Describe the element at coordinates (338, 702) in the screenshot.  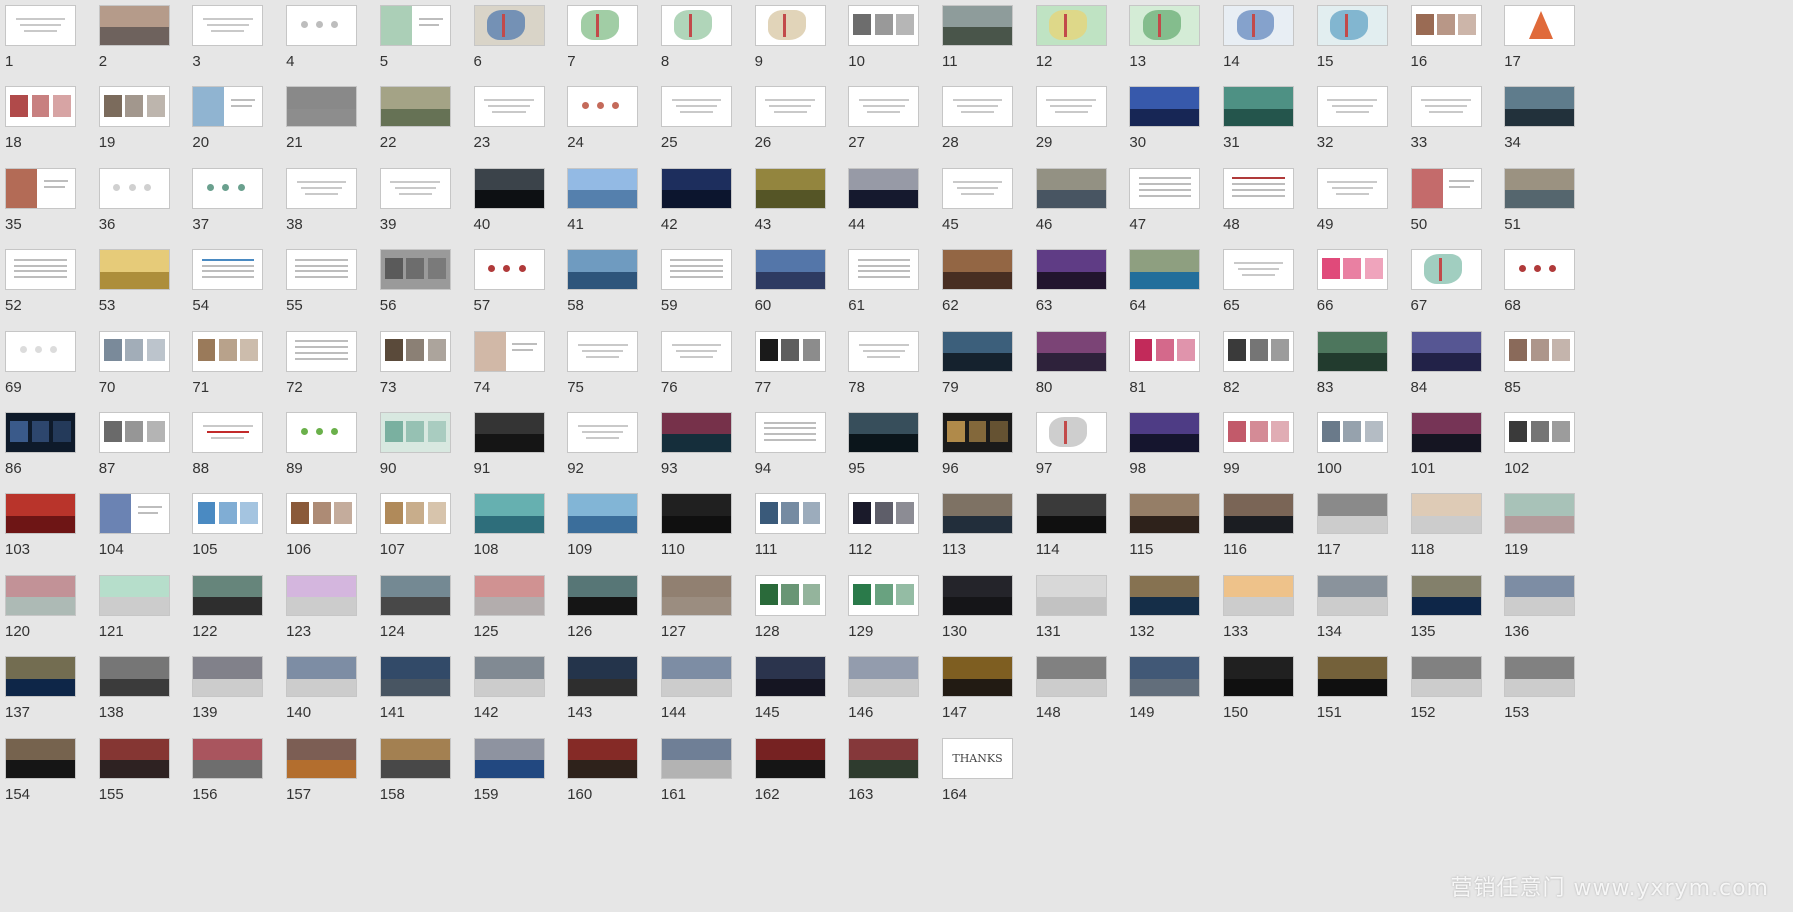
I see `slide-item: 140` at that location.